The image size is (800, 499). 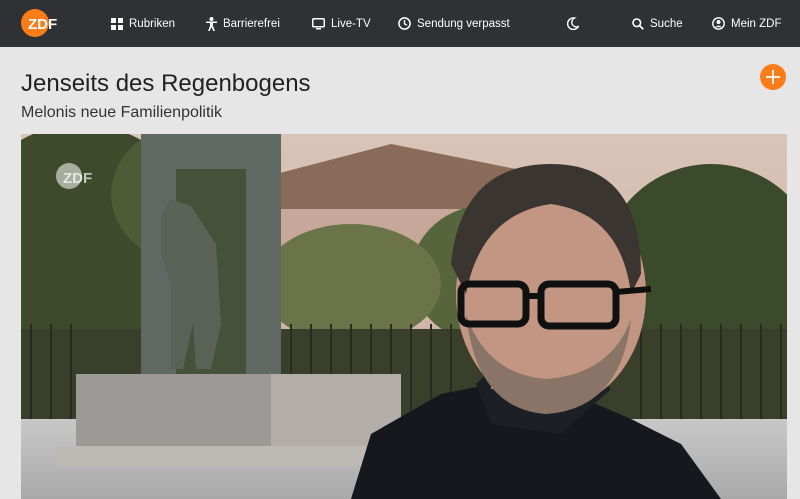 I want to click on plus-icon, so click(x=773, y=77).